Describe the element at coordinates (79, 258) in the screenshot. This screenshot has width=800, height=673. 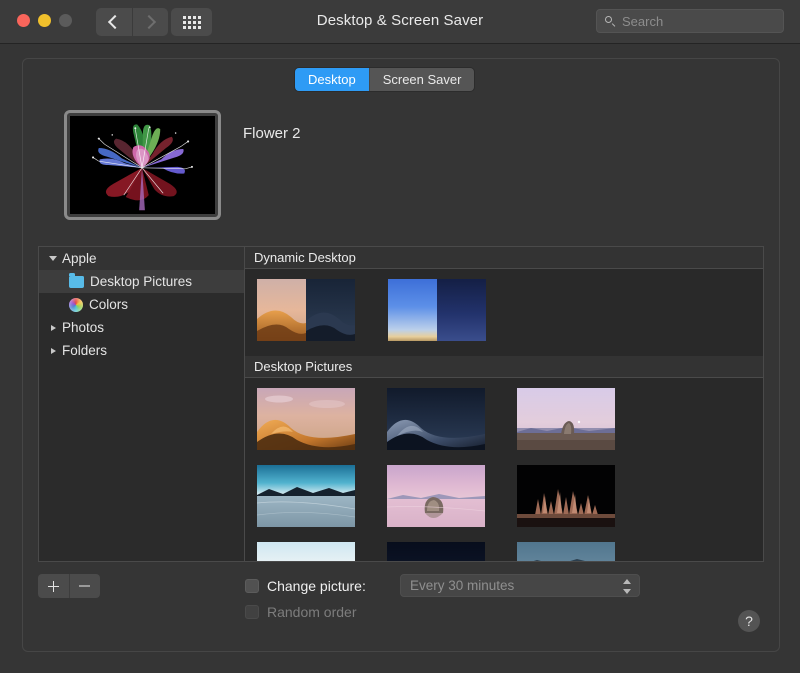
I see `sidebar-item-label: Apple` at that location.